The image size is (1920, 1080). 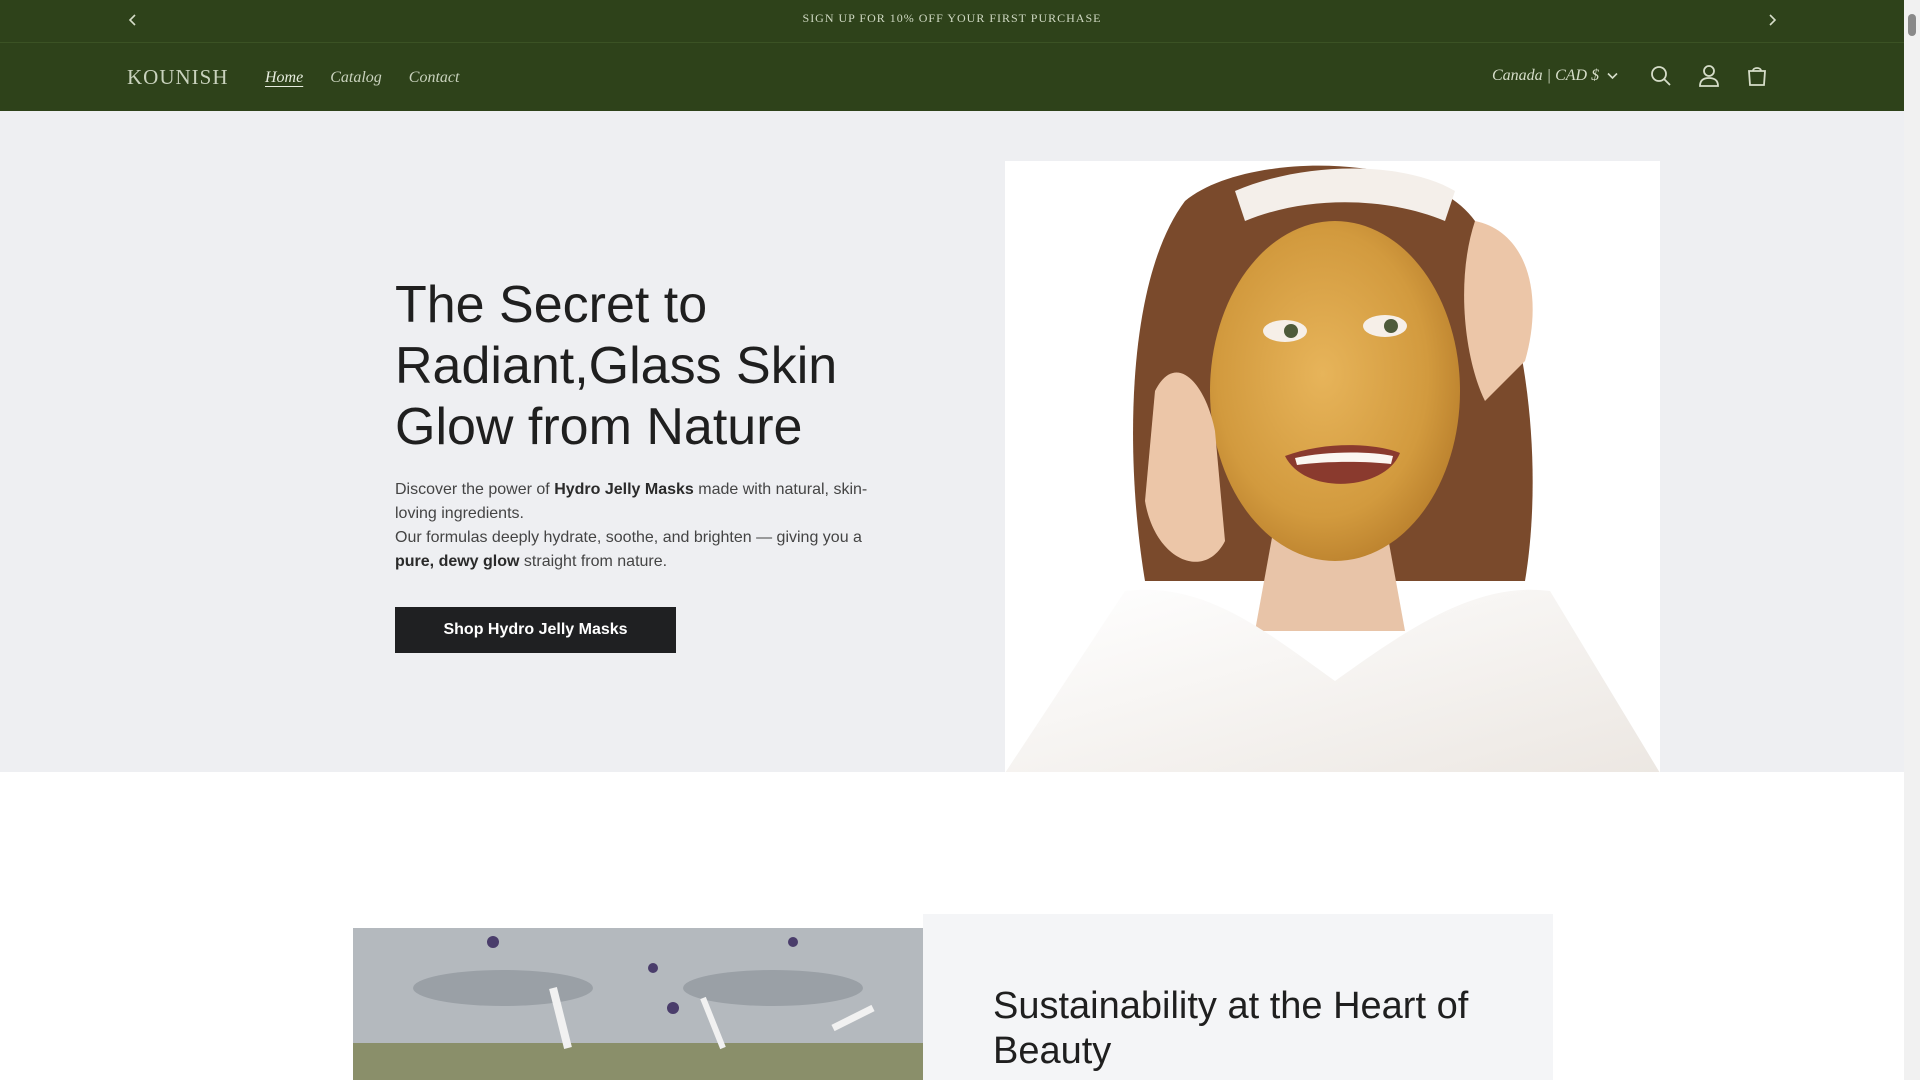 I want to click on sustainability-card: Sustainability at the Heart of Beauty, so click(x=1238, y=997).